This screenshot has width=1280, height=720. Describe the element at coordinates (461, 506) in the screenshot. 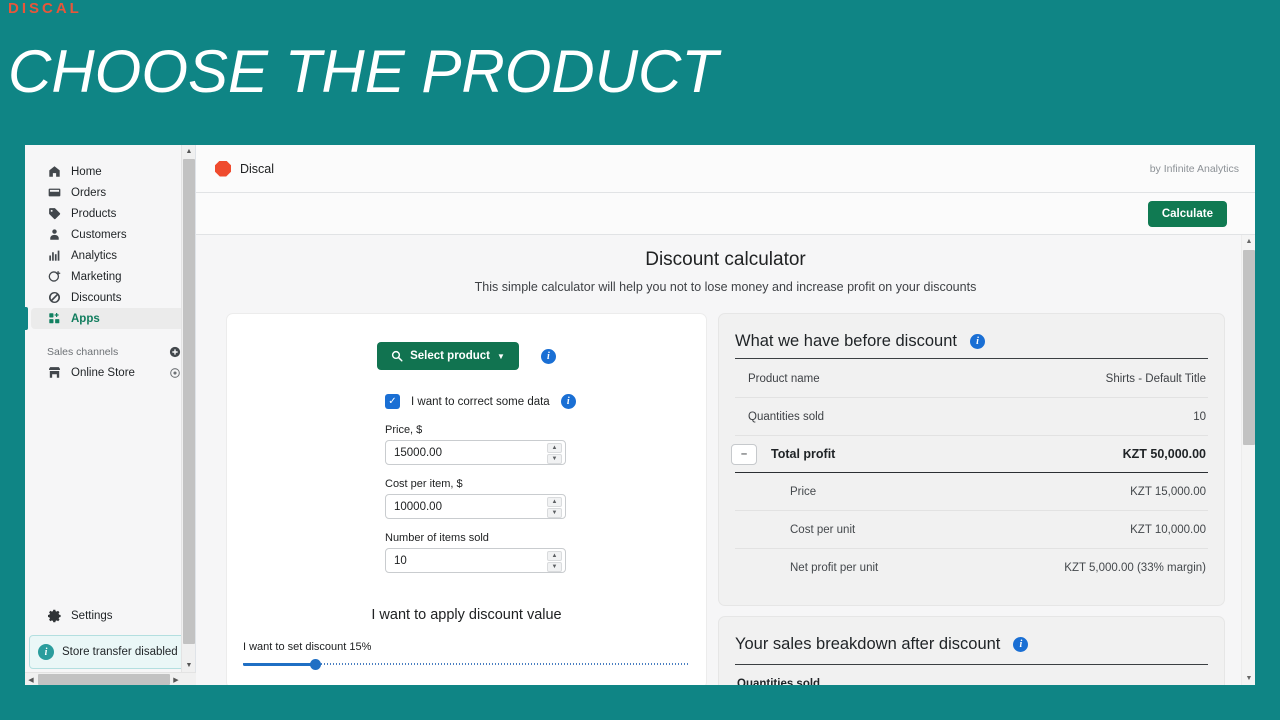

I see `cost-per-item-input` at that location.